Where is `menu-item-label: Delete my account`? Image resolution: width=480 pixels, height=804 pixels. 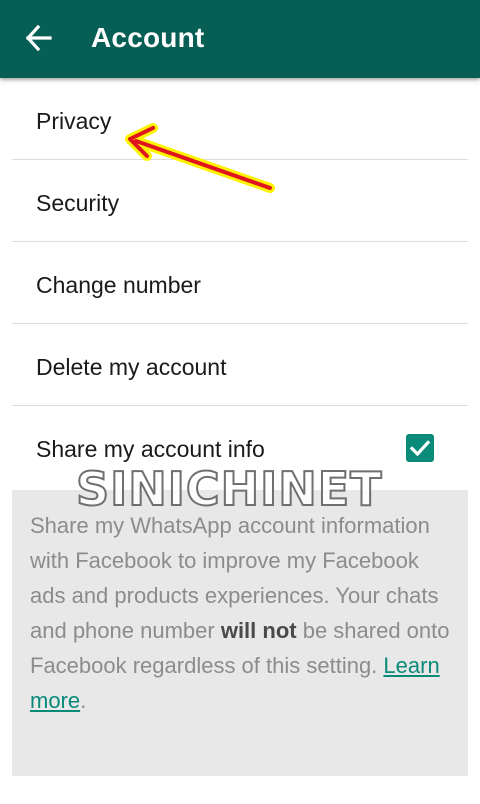
menu-item-label: Delete my account is located at coordinates (131, 367).